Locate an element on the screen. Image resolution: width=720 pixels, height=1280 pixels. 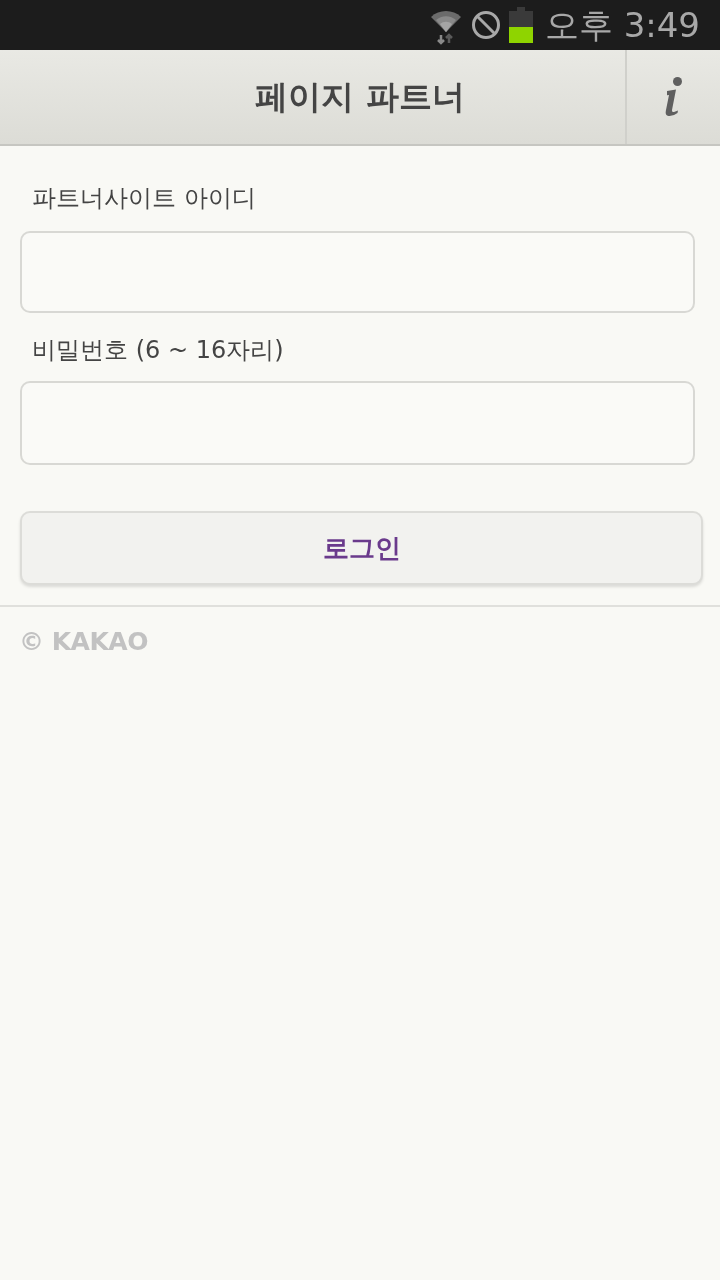
field-label: 파트너사이트 아이디 is located at coordinates (144, 198).